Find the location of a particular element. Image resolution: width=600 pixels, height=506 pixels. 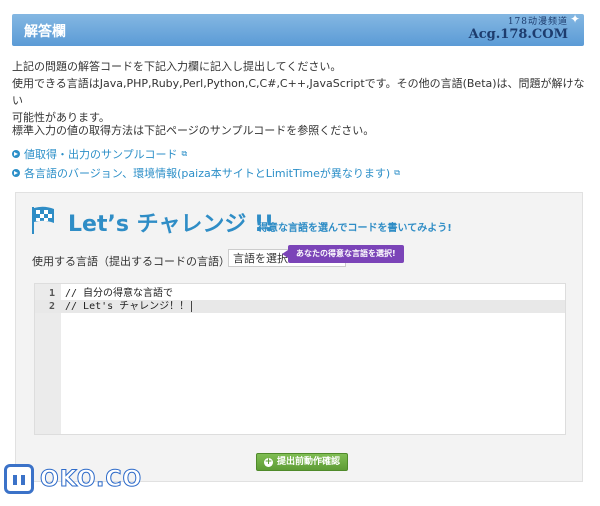

challenge-title: Let’s チャレンジ !! is located at coordinates (171, 224).